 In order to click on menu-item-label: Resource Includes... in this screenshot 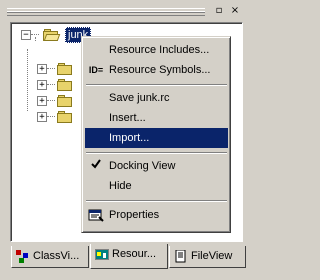, I will do `click(159, 50)`.